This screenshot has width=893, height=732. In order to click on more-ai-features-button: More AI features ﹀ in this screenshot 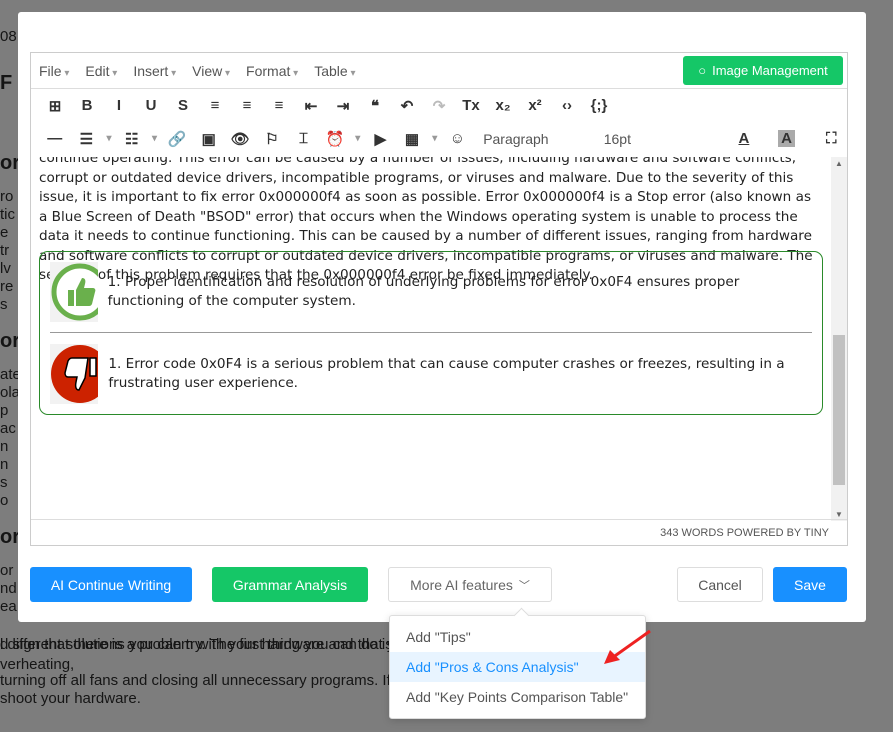, I will do `click(470, 584)`.